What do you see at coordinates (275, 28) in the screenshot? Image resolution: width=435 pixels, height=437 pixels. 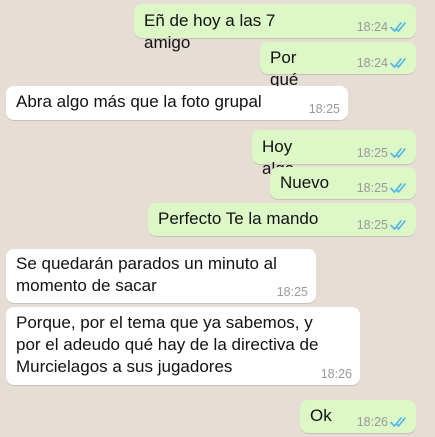 I see `outgoing-message: Eñ de hoy a las 7 amigo 18:24` at bounding box center [275, 28].